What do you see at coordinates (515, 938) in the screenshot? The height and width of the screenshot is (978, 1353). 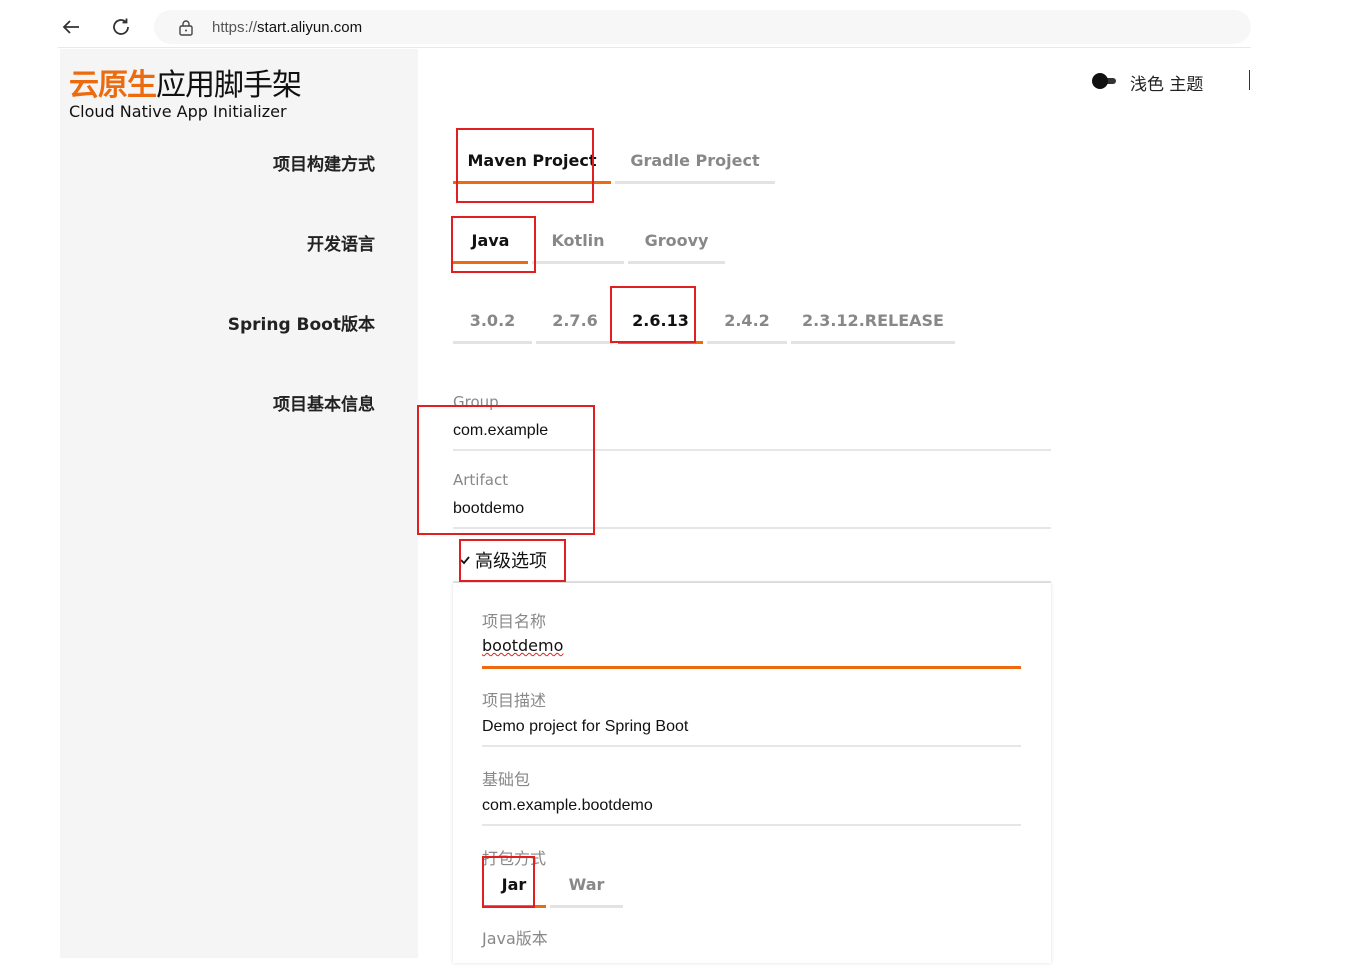 I see `java-version-label: Java版本` at bounding box center [515, 938].